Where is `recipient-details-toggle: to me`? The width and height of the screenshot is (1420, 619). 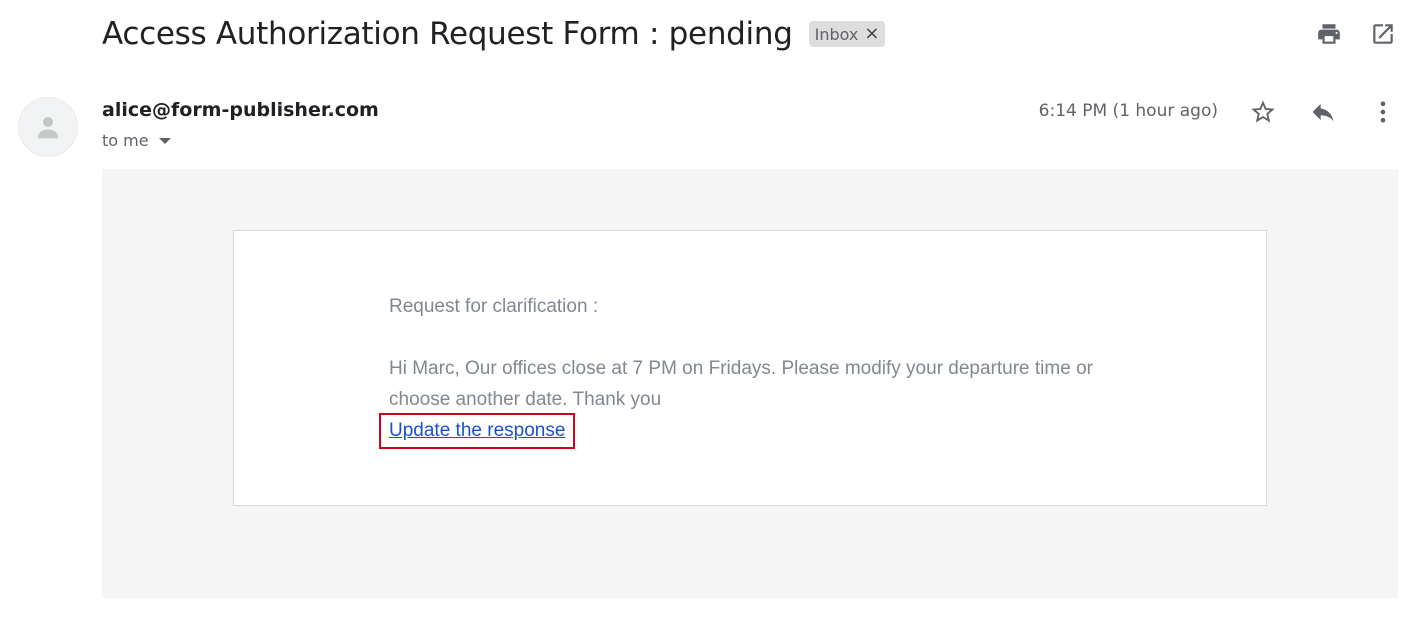
recipient-details-toggle: to me is located at coordinates (136, 140).